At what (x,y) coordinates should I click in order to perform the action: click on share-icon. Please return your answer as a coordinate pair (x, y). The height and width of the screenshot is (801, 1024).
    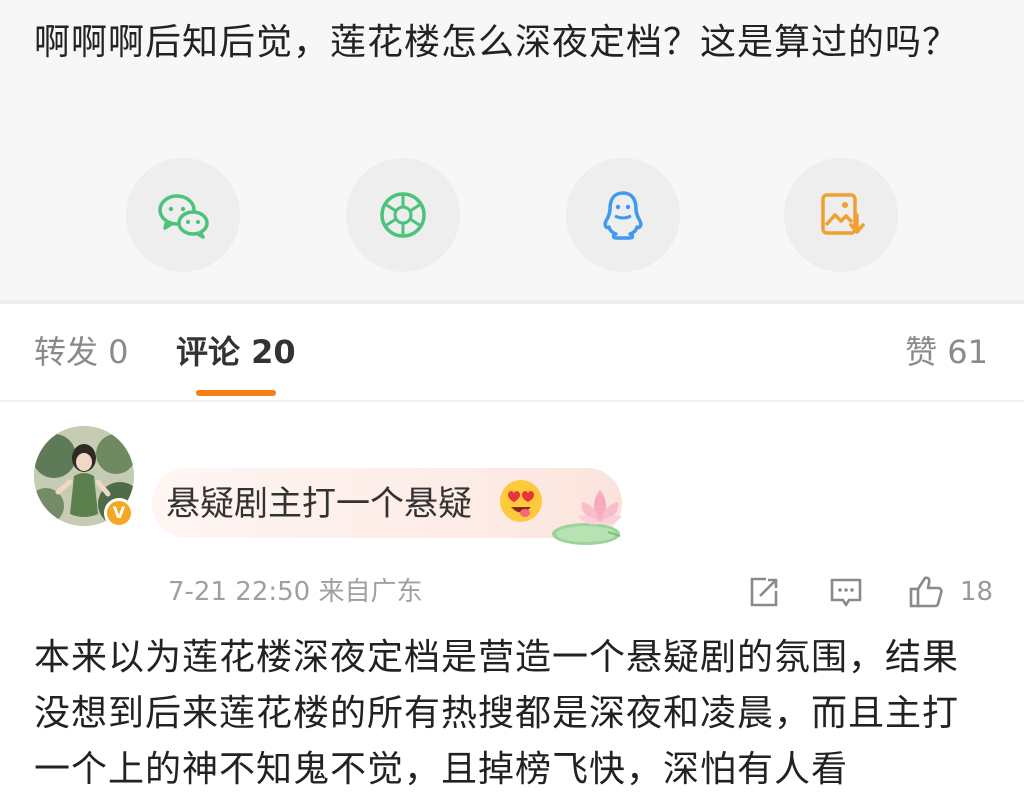
    Looking at the image, I should click on (764, 592).